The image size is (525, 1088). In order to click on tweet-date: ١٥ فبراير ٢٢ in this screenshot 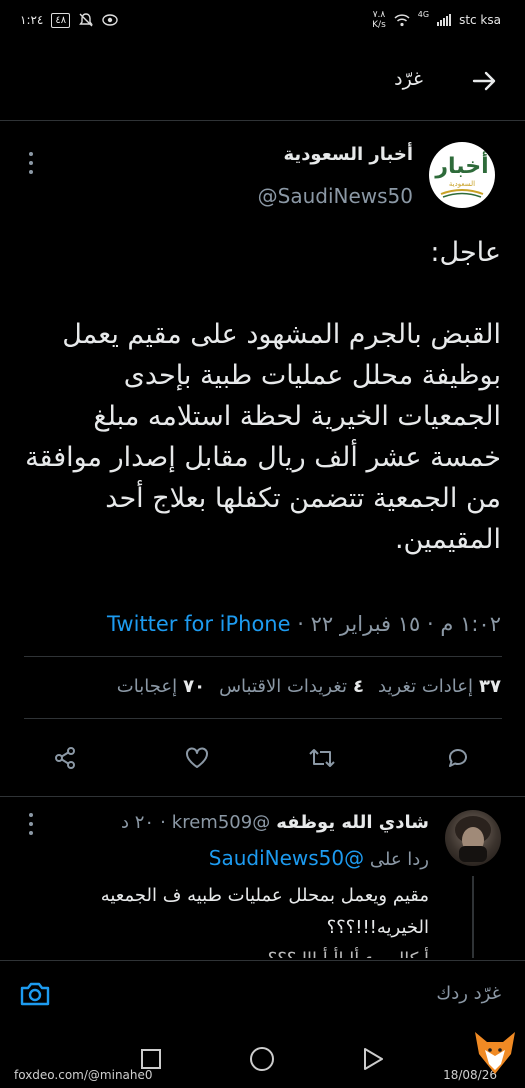, I will do `click(365, 624)`.